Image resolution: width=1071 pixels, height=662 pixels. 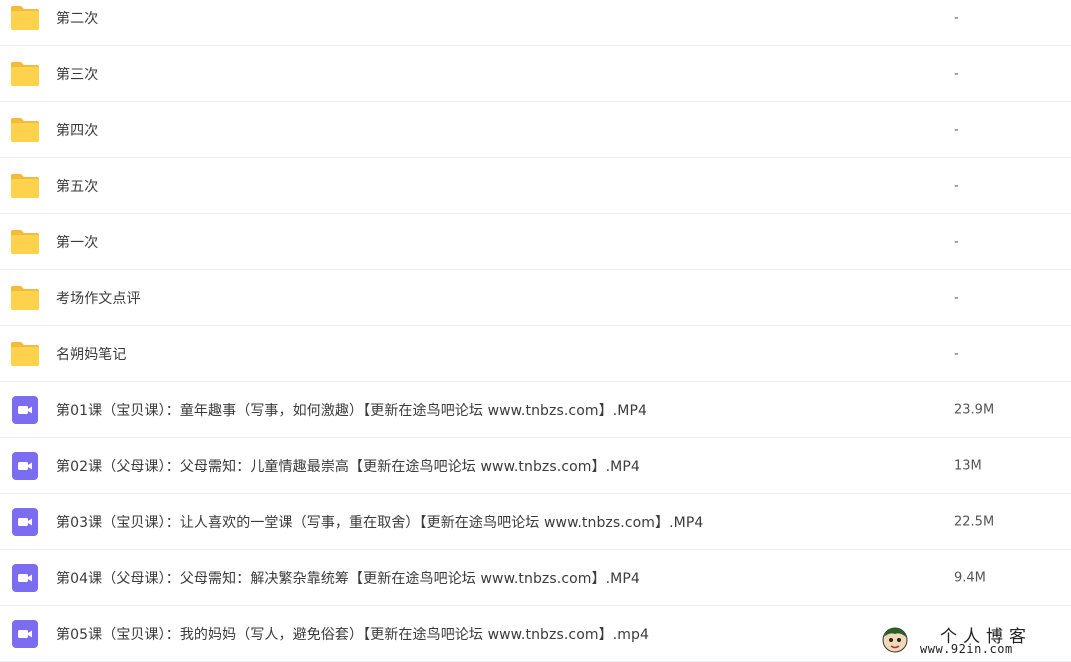 I want to click on file-size: 23.9M, so click(x=974, y=409).